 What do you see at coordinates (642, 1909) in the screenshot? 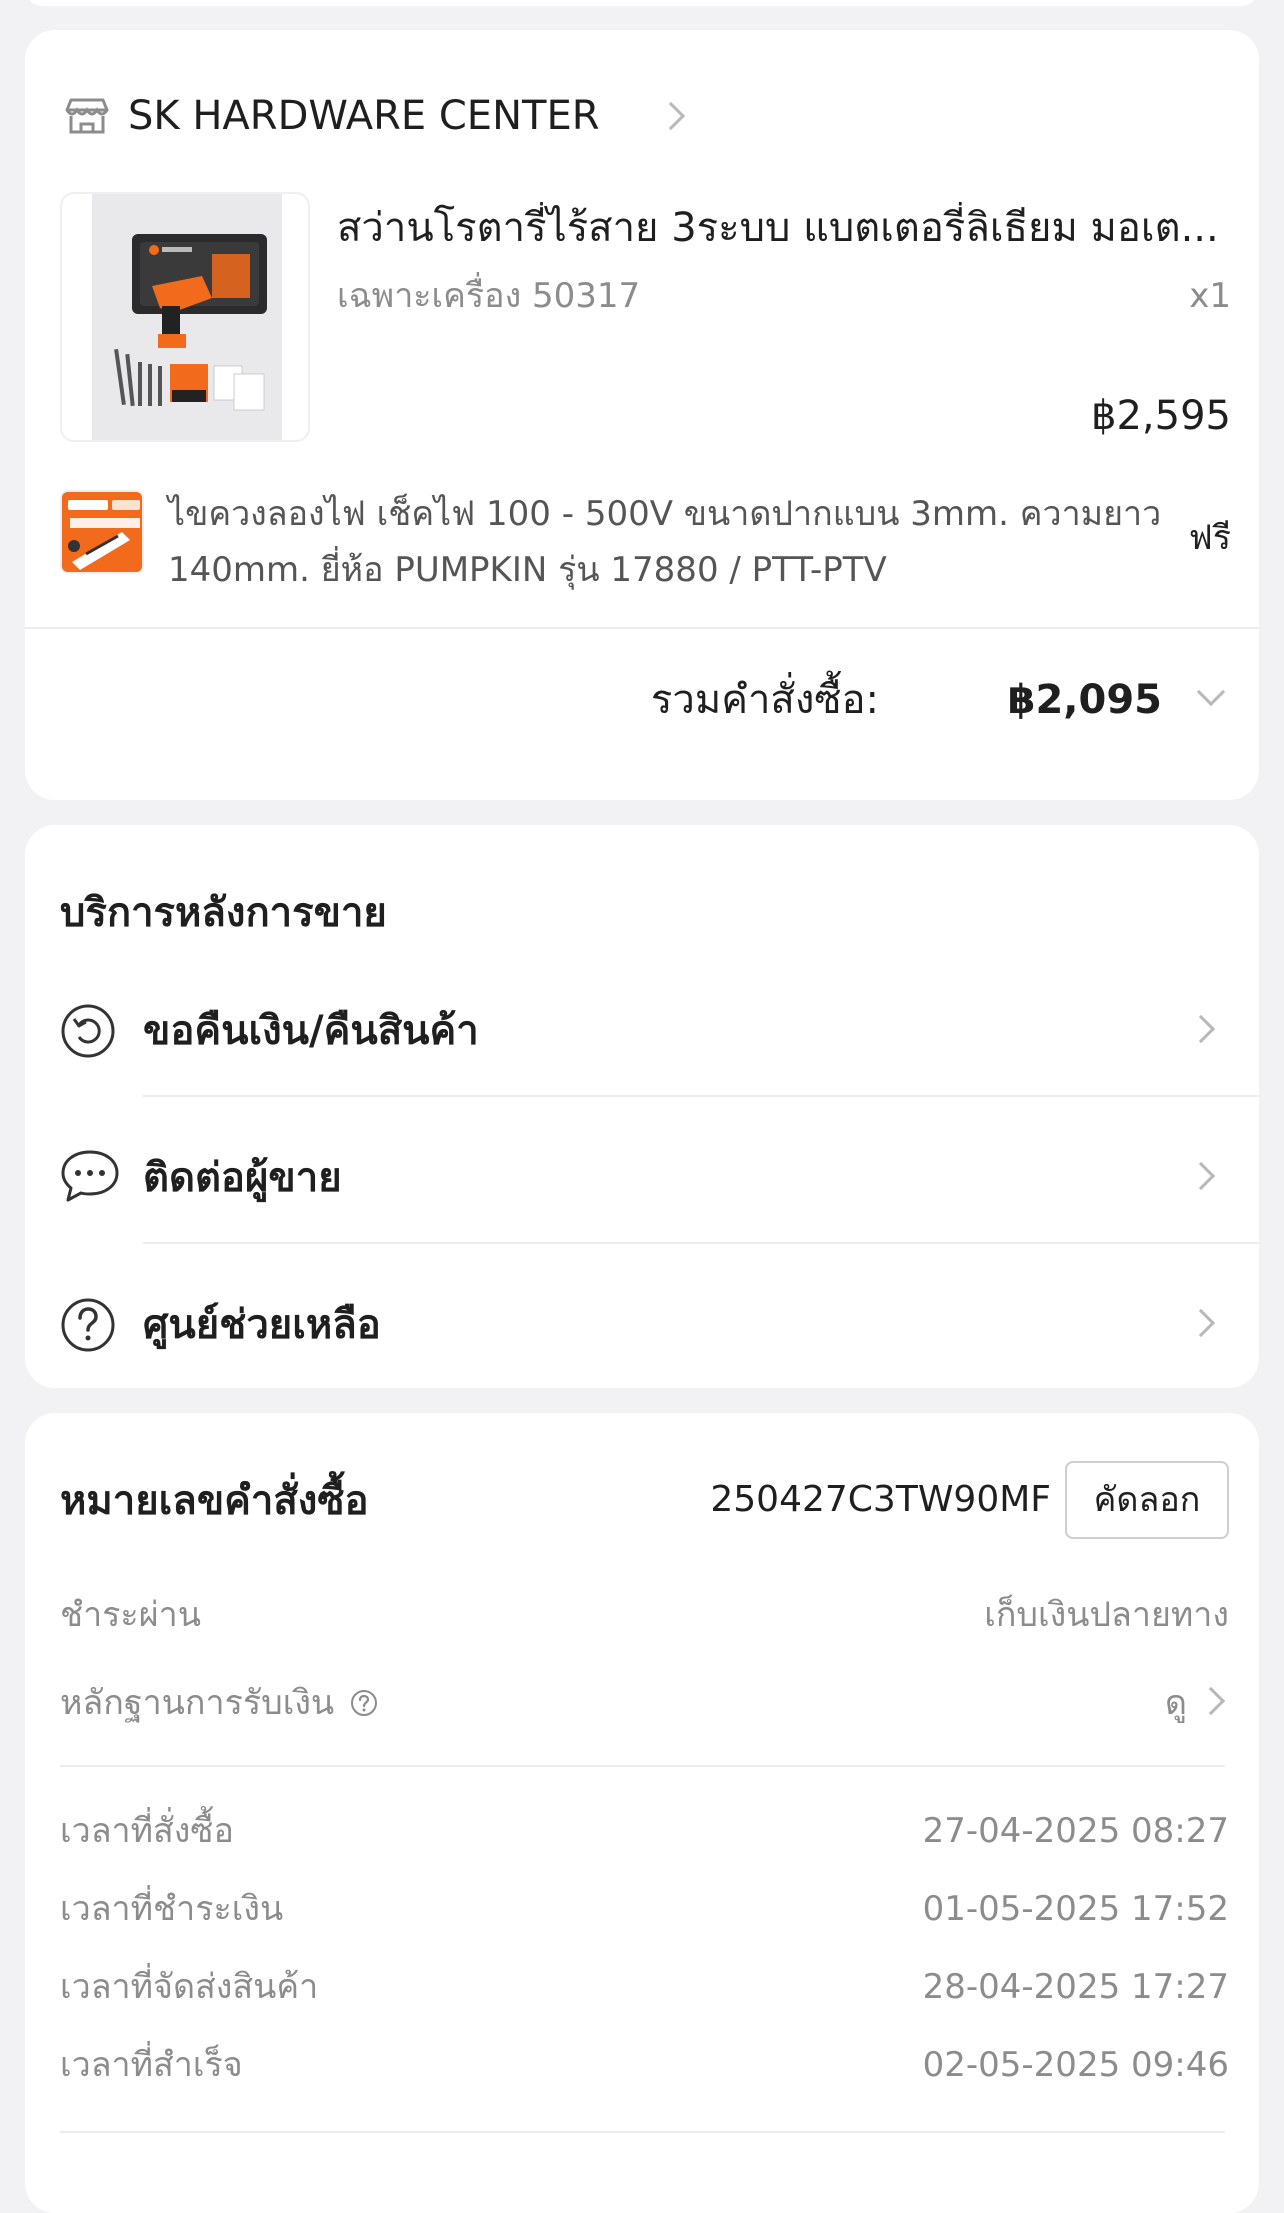
I see `time-row-paid: เวลาที่ชำระเงิน 01-05-2025 17:52` at bounding box center [642, 1909].